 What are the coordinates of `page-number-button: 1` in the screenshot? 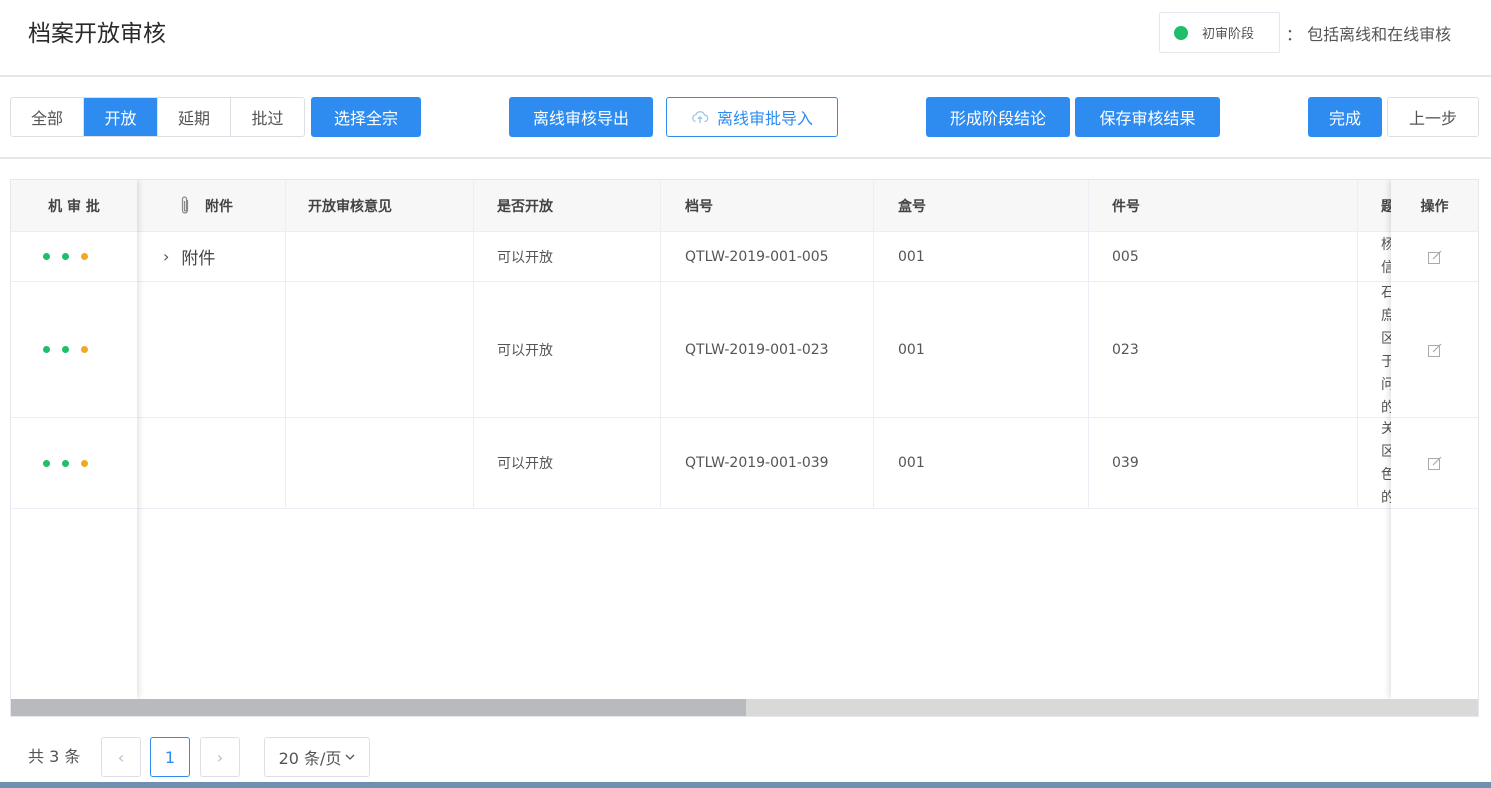 It's located at (170, 757).